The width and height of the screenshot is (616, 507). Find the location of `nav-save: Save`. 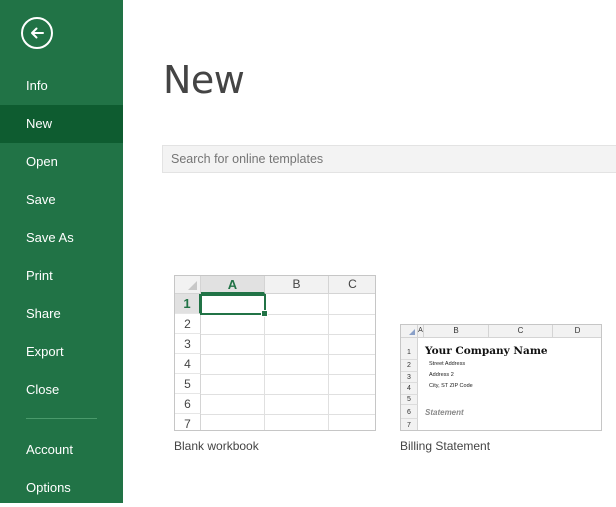

nav-save: Save is located at coordinates (61, 200).